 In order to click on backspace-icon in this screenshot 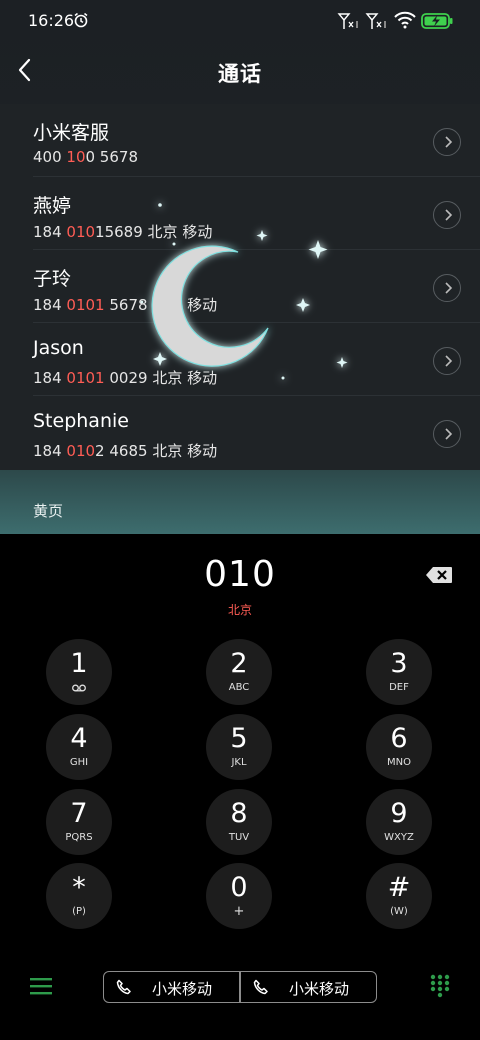, I will do `click(439, 575)`.